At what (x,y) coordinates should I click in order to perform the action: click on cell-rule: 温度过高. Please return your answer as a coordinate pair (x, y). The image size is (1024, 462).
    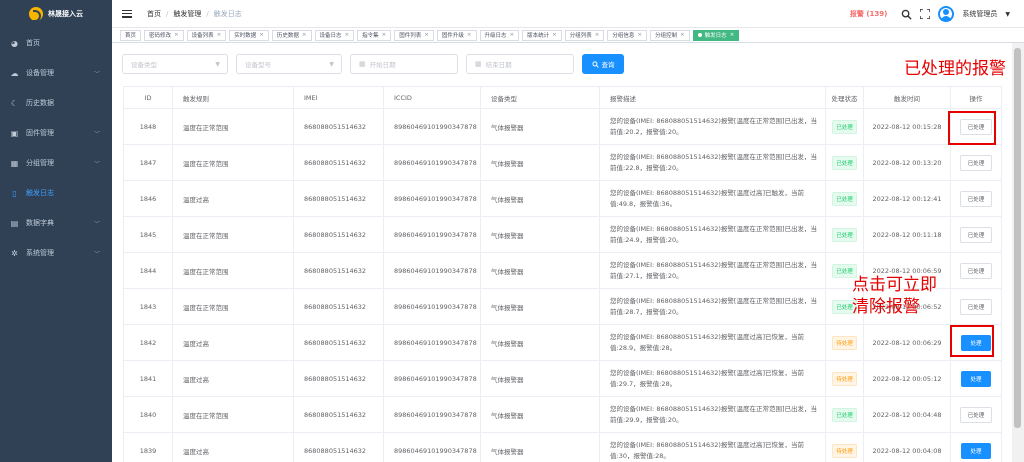
    Looking at the image, I should click on (233, 378).